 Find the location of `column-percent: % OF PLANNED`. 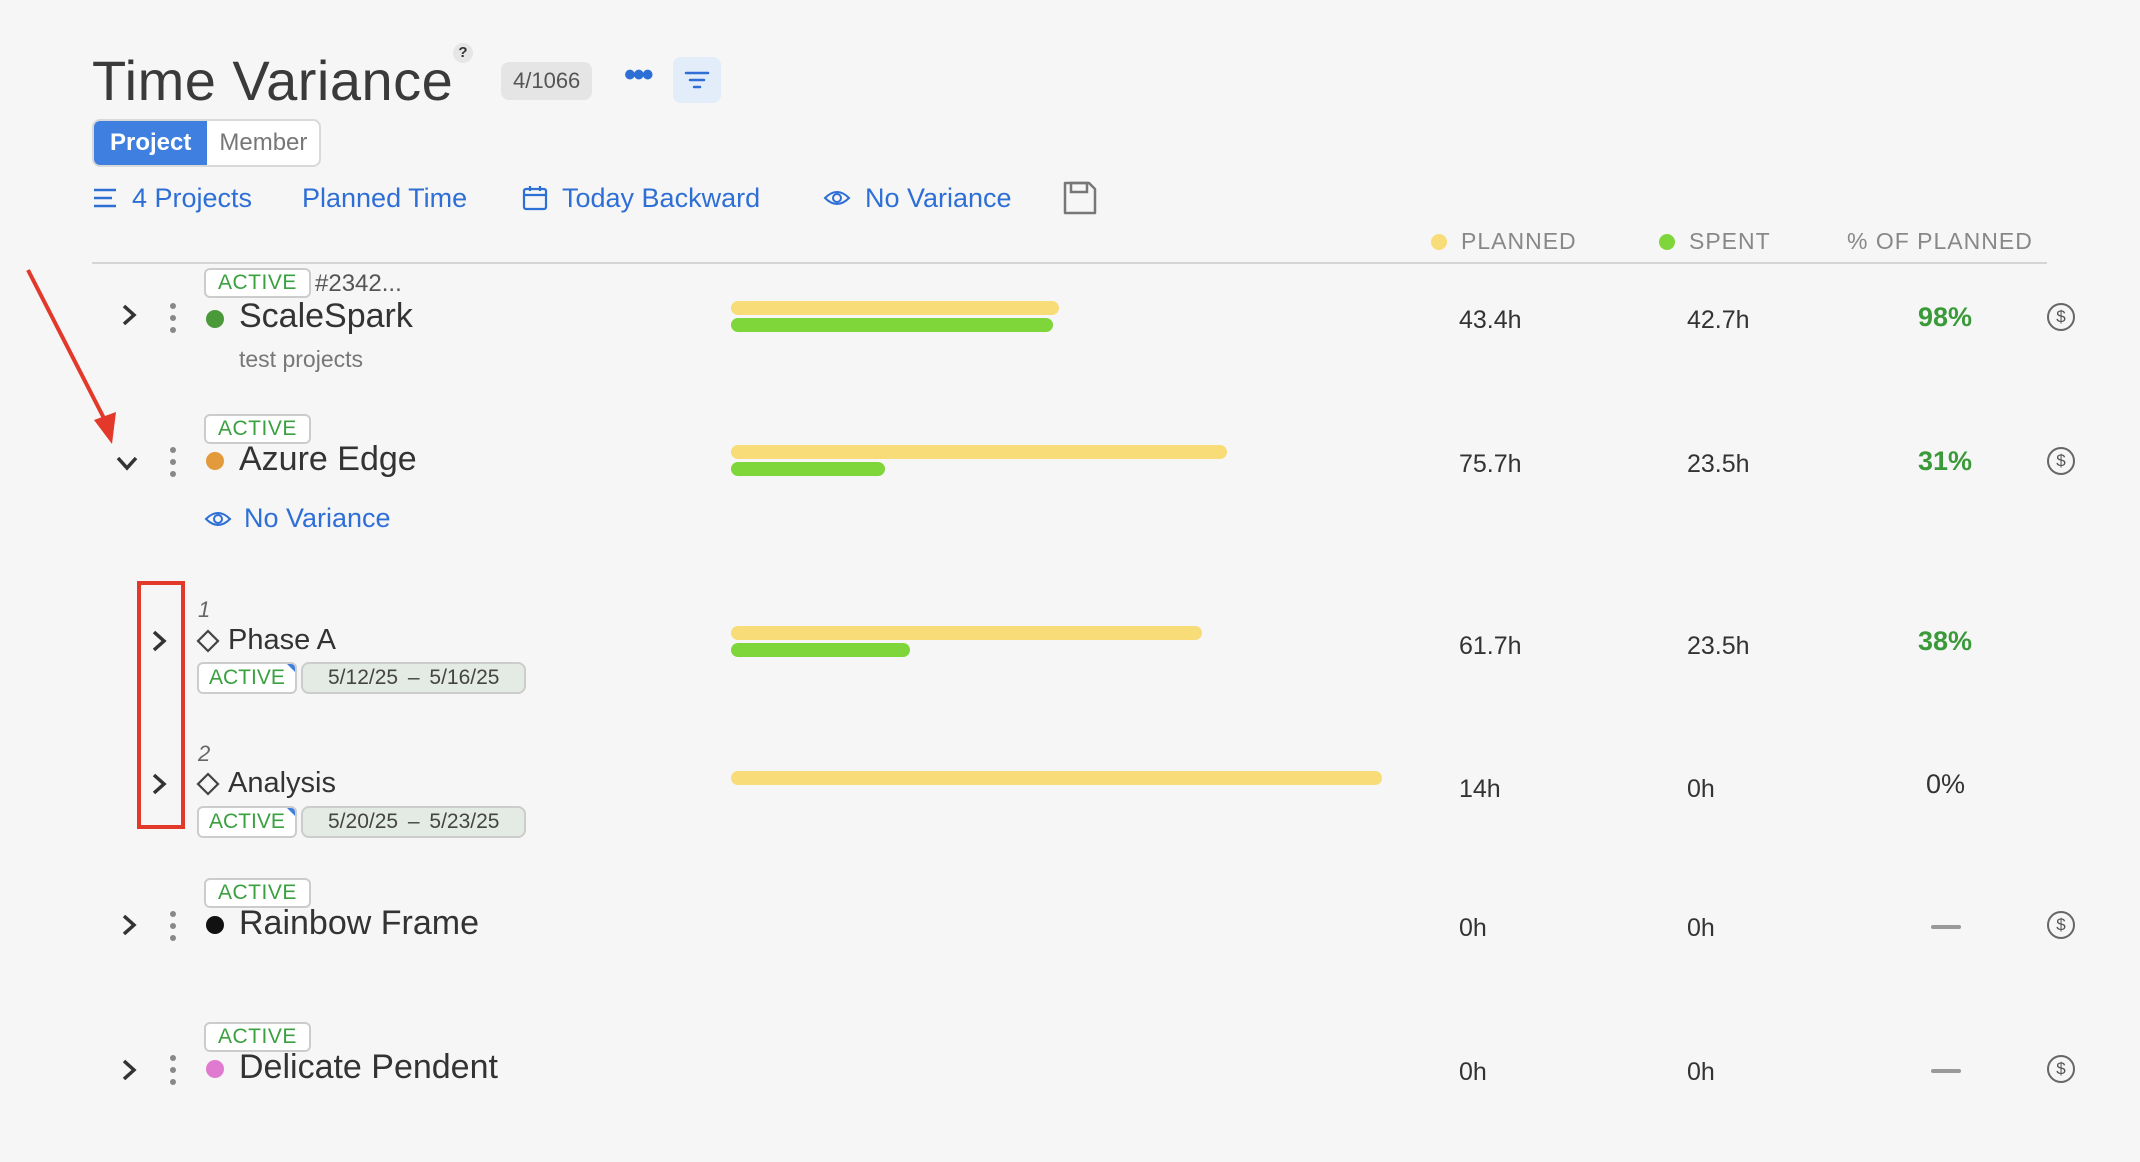

column-percent: % OF PLANNED is located at coordinates (1940, 241).